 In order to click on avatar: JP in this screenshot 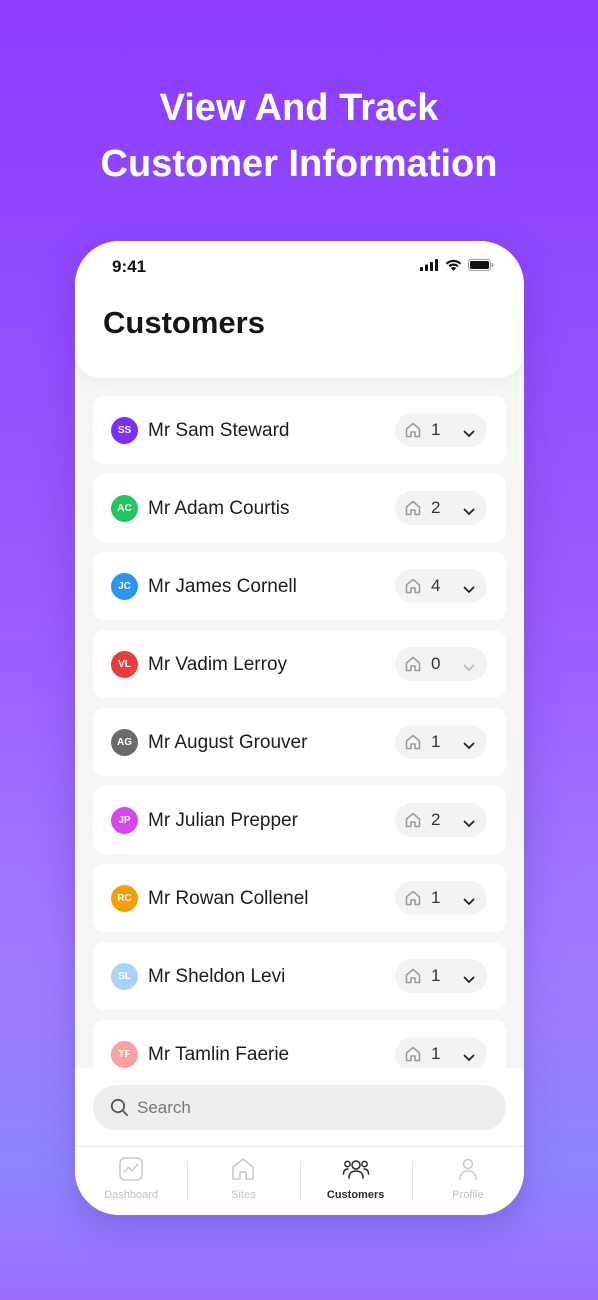, I will do `click(124, 820)`.